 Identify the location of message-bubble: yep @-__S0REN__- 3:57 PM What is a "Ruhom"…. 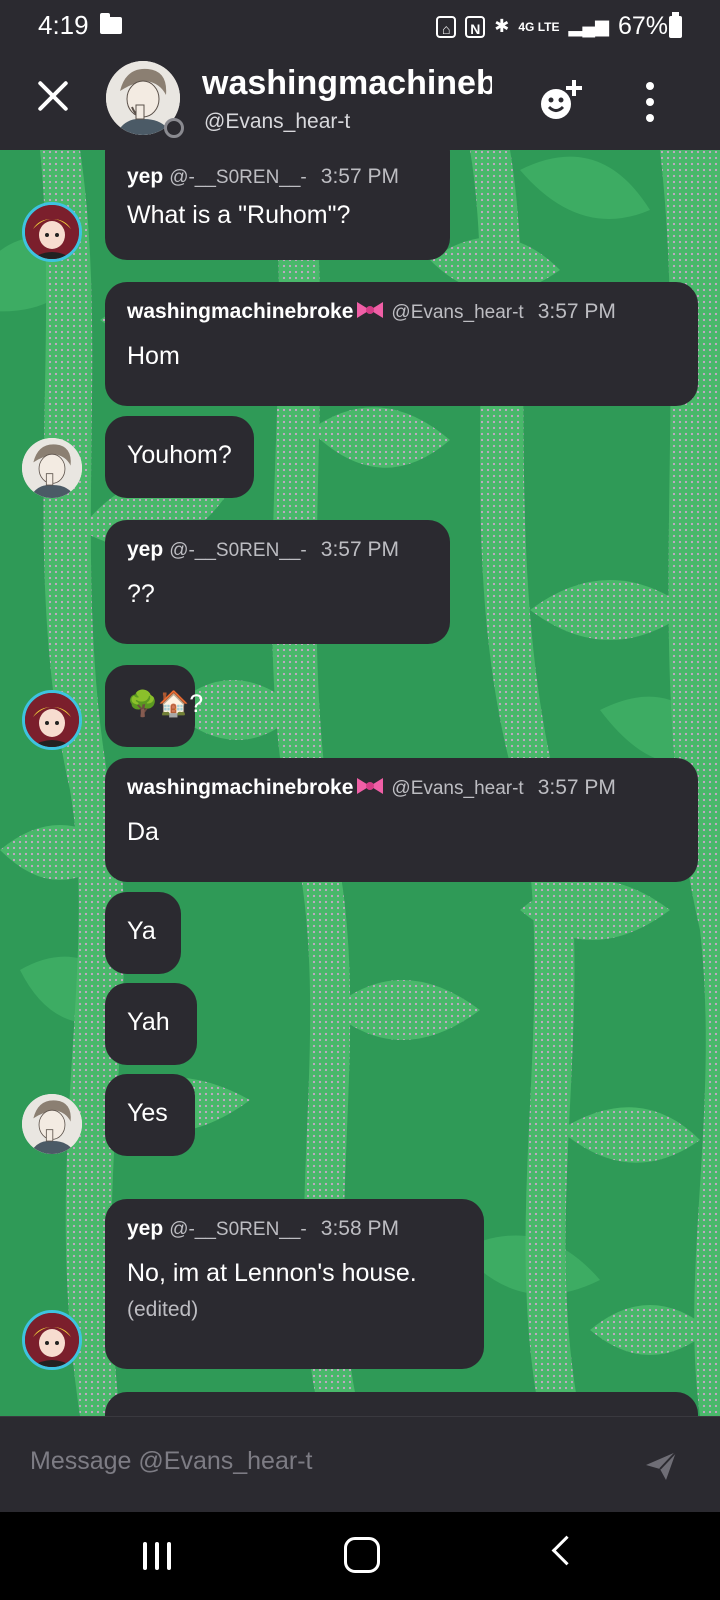
(277, 205).